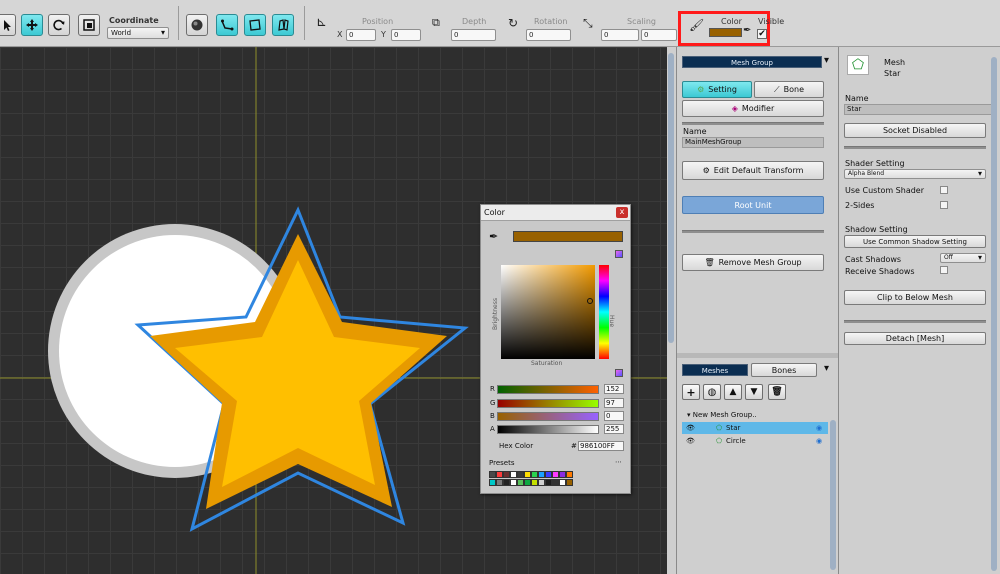 The image size is (1000, 574). What do you see at coordinates (89, 25) in the screenshot?
I see `scale-tool-button` at bounding box center [89, 25].